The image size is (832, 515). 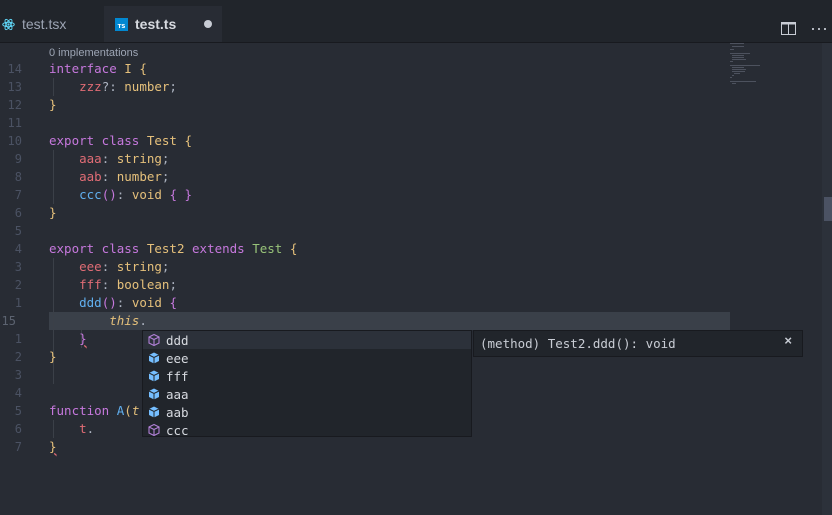 I want to click on tab-test-ts: TS test.ts, so click(x=163, y=24).